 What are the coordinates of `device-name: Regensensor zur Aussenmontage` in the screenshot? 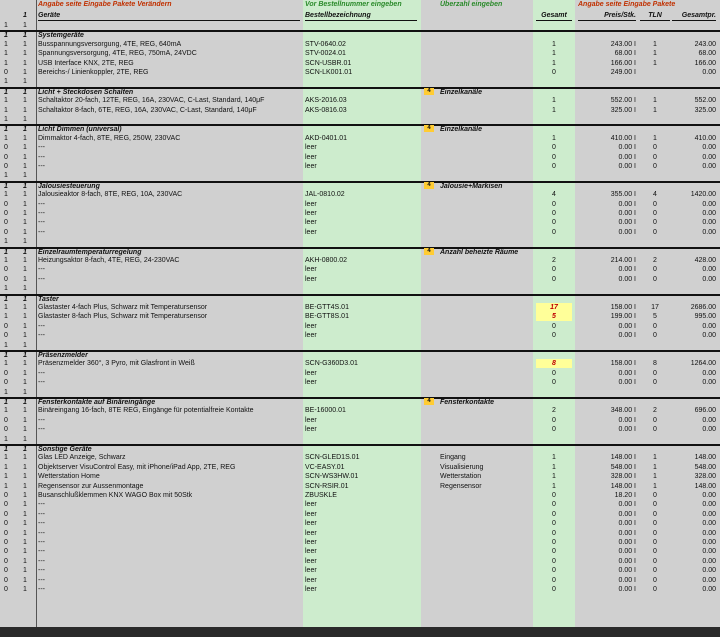 It's located at (169, 486).